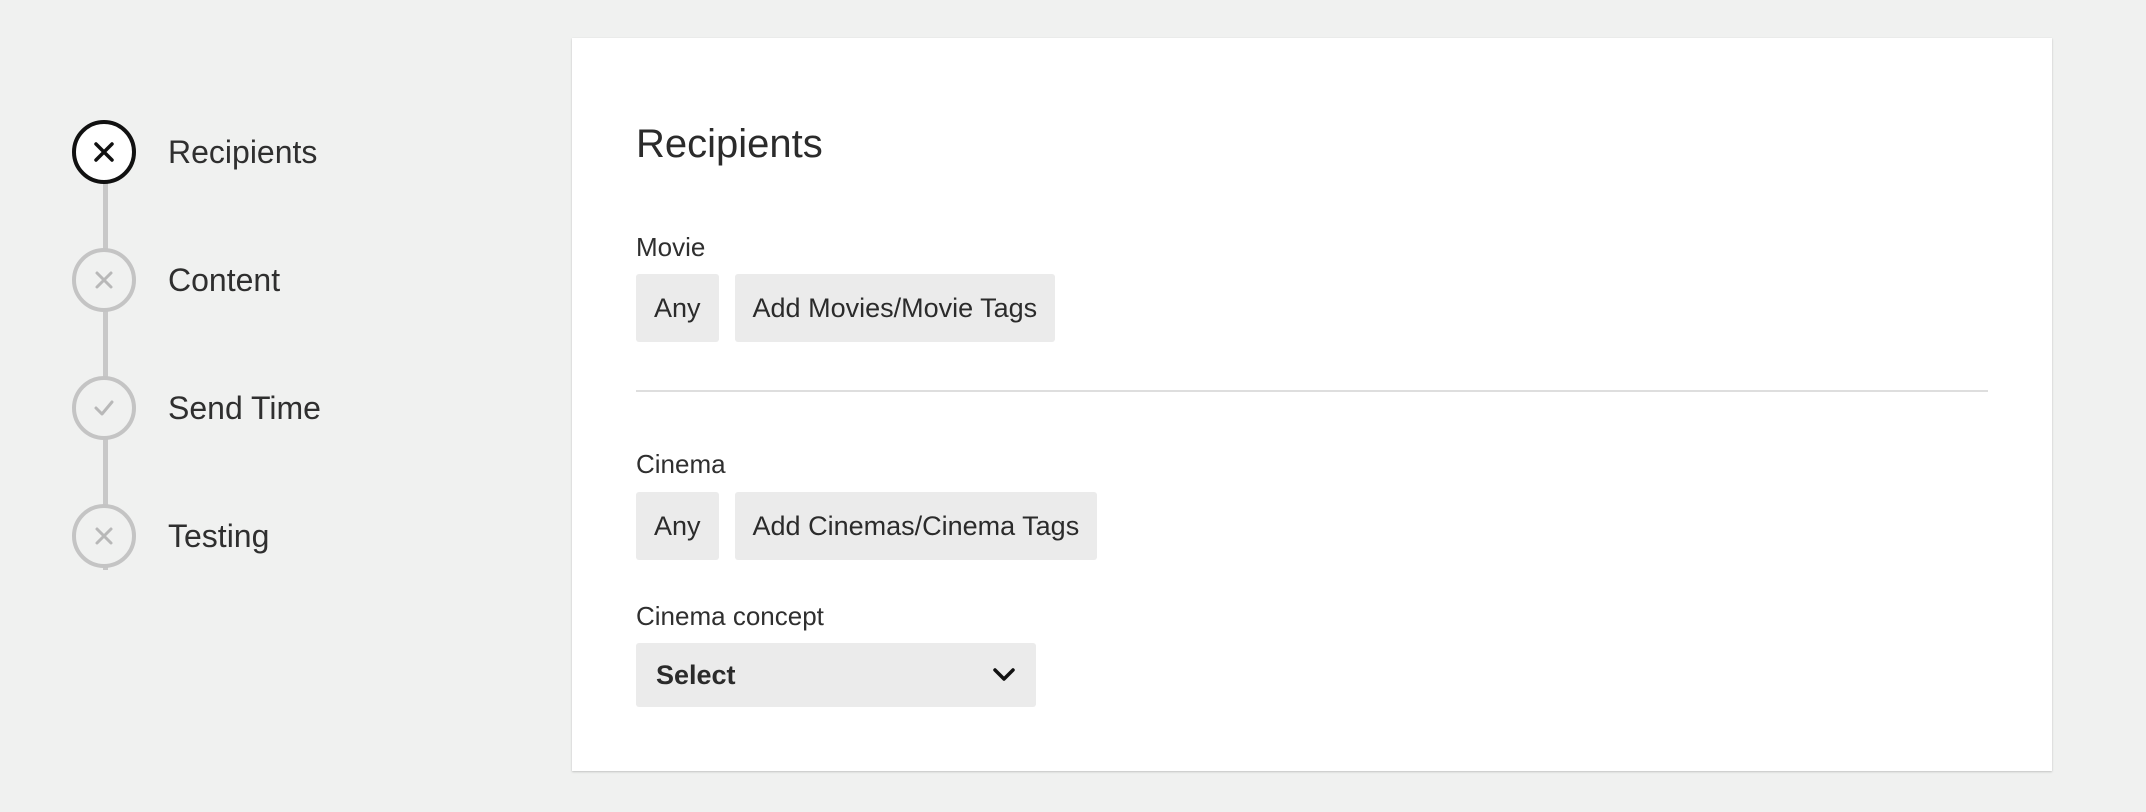  I want to click on check-icon, so click(104, 408).